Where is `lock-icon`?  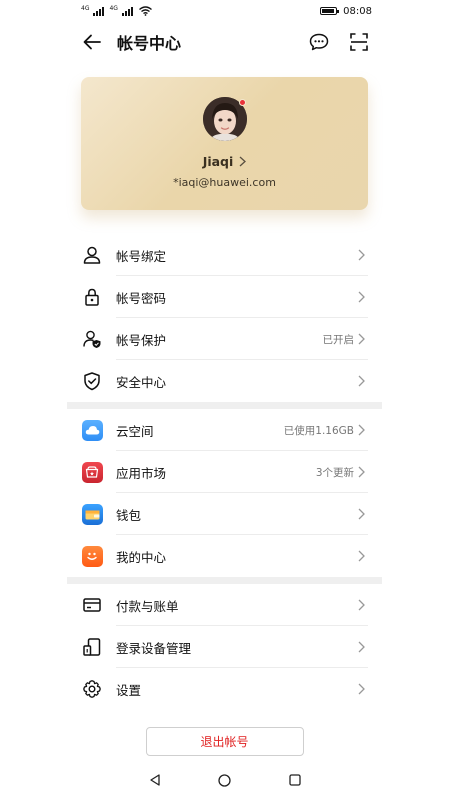
lock-icon is located at coordinates (92, 297).